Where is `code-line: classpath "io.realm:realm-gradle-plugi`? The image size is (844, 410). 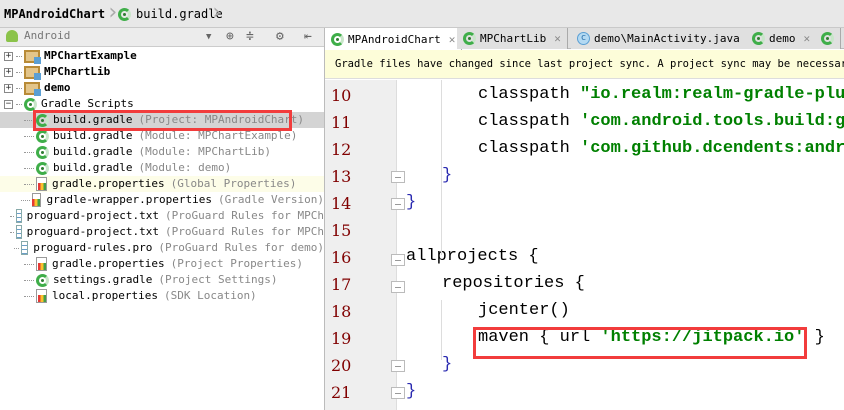
code-line: classpath "io.realm:realm-gradle-plugi is located at coordinates (661, 94).